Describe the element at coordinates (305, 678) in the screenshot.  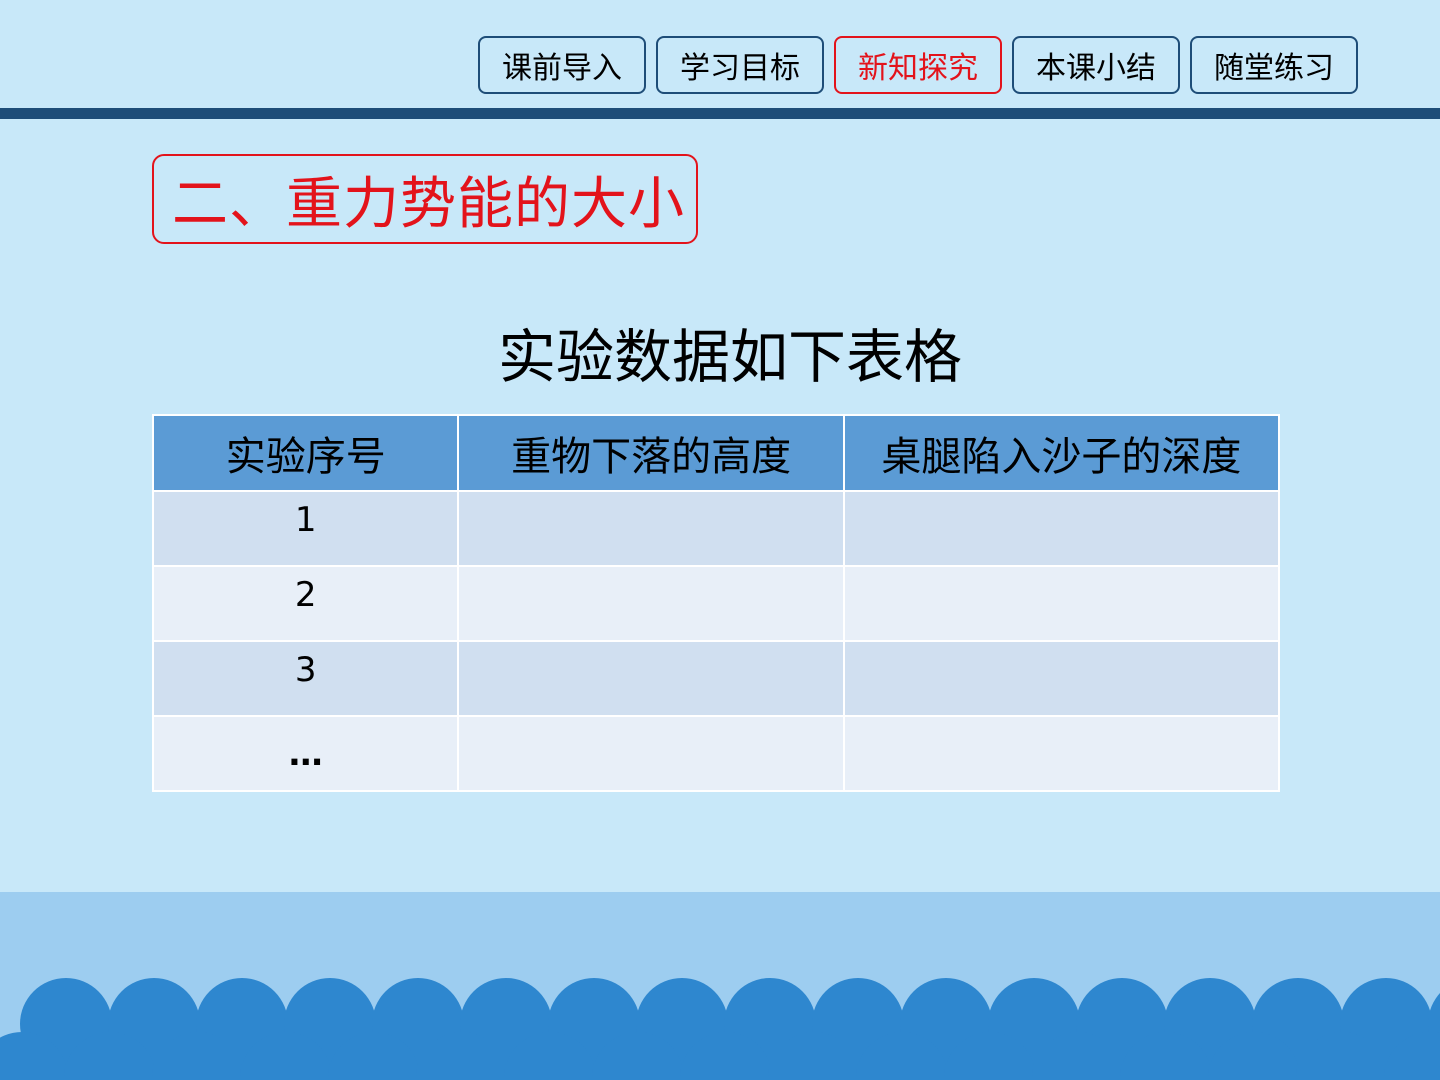
I see `table-cell: 3` at that location.